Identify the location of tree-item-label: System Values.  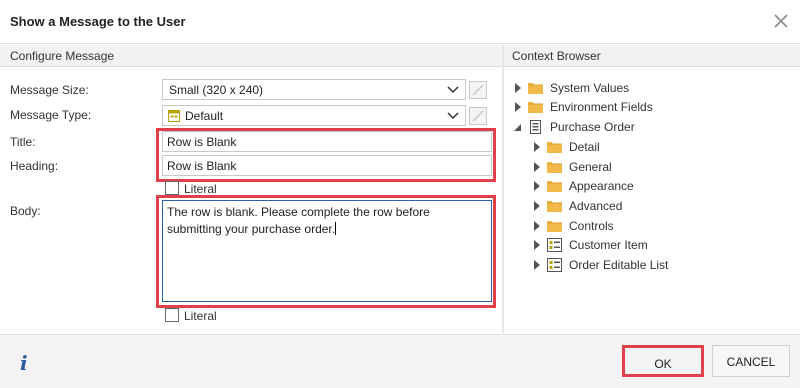
(590, 88).